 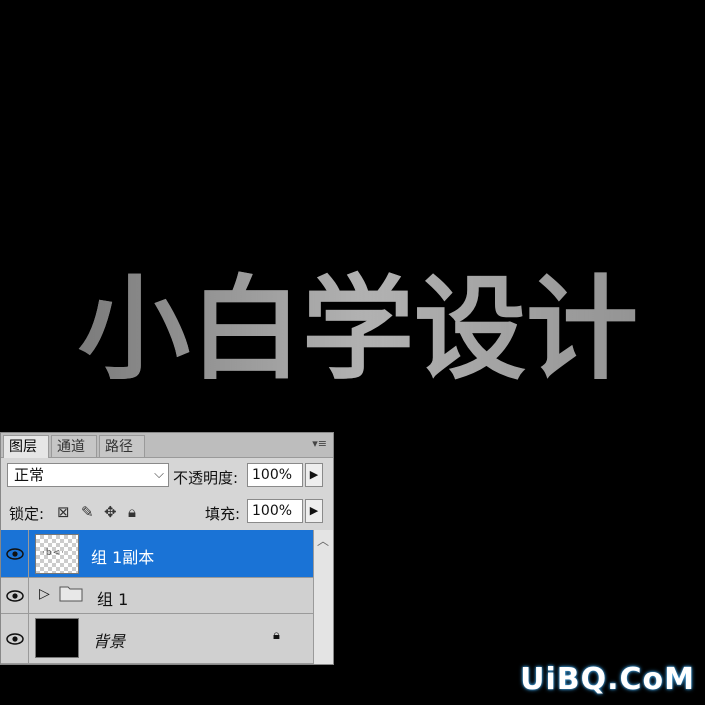 I want to click on opacity-label: 不透明度:, so click(x=206, y=478).